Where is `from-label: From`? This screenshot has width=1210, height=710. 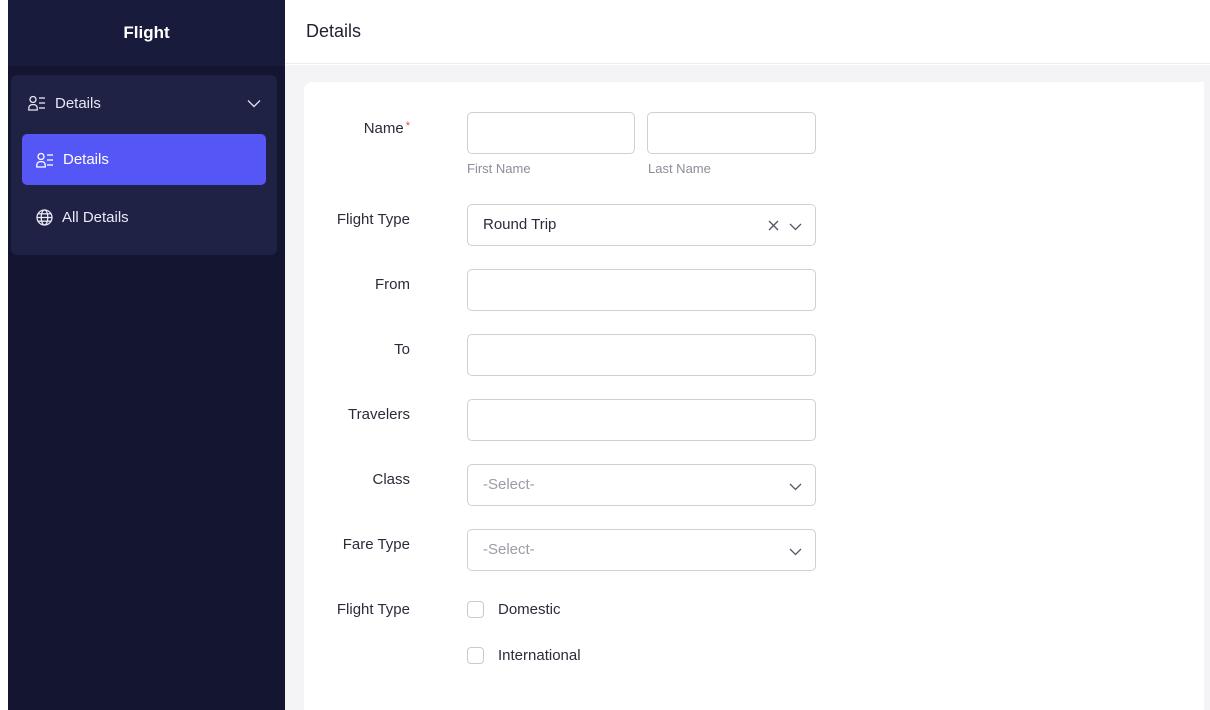
from-label: From is located at coordinates (392, 284).